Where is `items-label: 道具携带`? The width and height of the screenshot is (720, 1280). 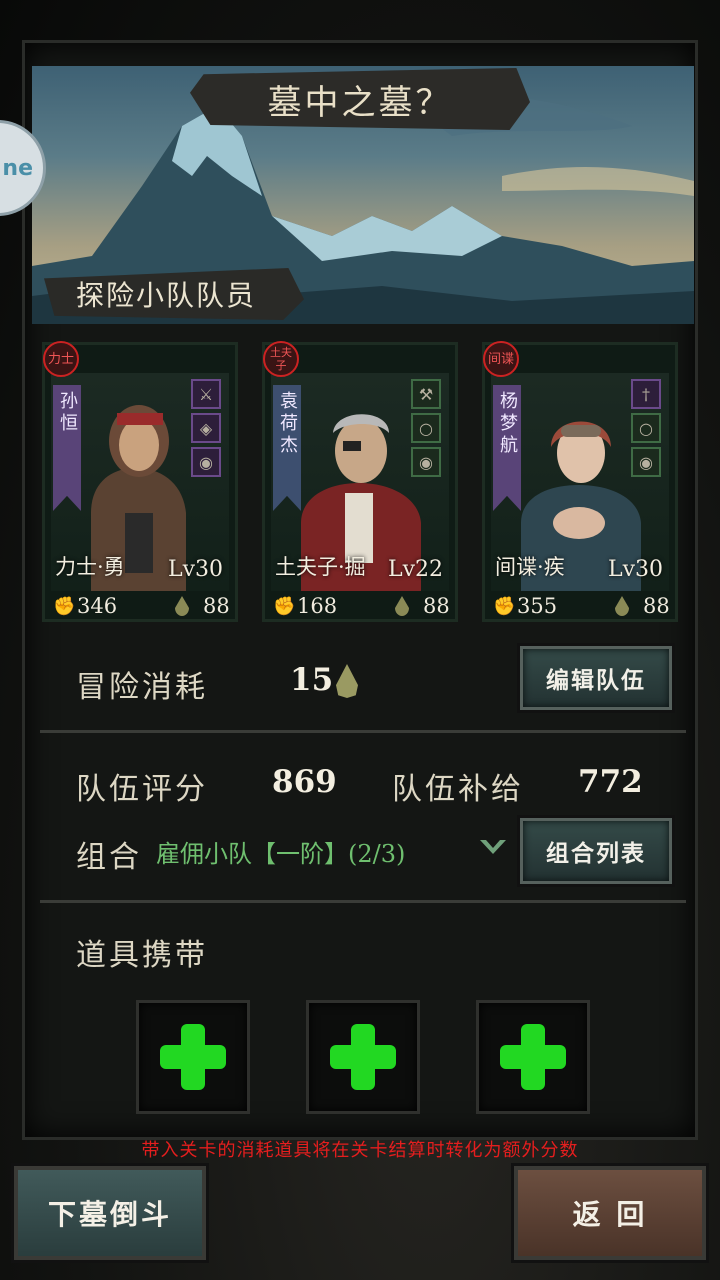 items-label: 道具携带 is located at coordinates (142, 955).